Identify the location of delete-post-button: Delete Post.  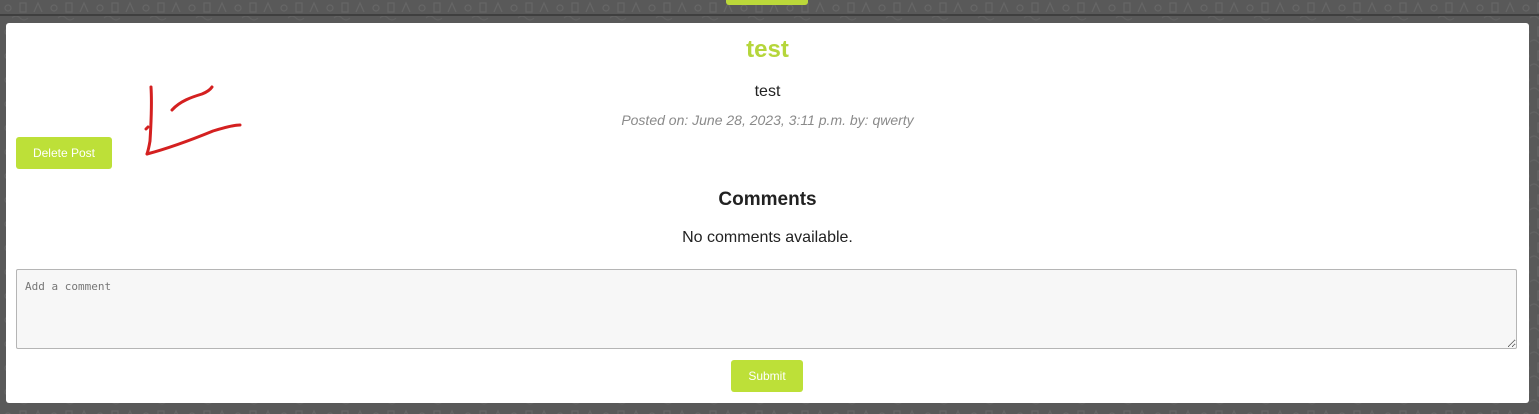
(64, 153).